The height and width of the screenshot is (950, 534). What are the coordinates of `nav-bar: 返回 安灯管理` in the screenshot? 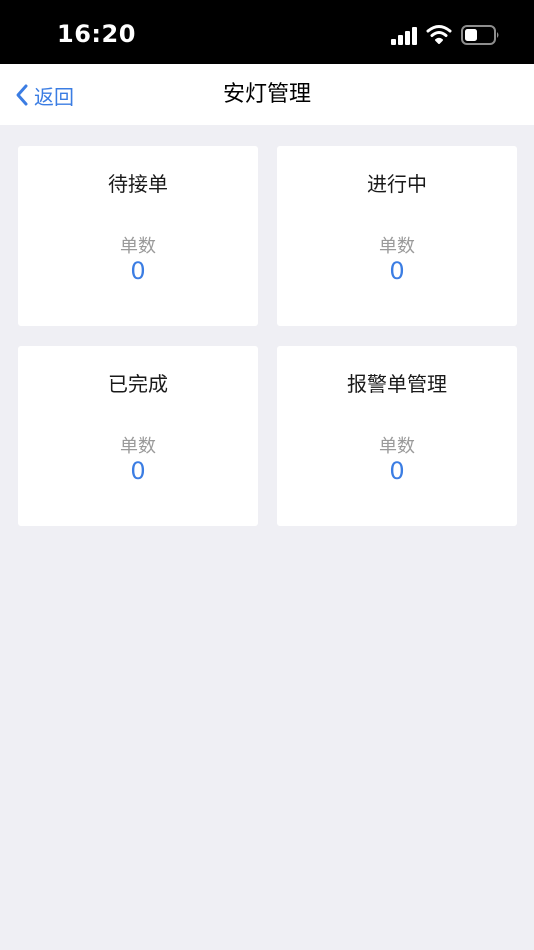 It's located at (267, 94).